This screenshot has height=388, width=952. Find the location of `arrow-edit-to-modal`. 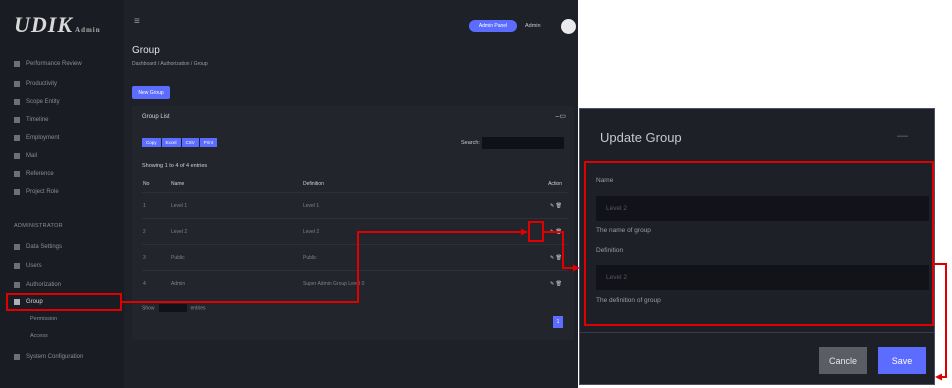

arrow-edit-to-modal is located at coordinates (558, 250).